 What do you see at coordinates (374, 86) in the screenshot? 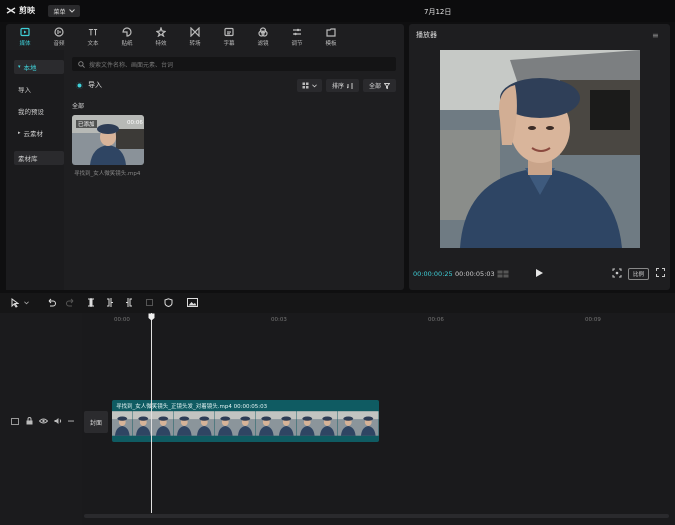
I see `filter-label: 全部` at bounding box center [374, 86].